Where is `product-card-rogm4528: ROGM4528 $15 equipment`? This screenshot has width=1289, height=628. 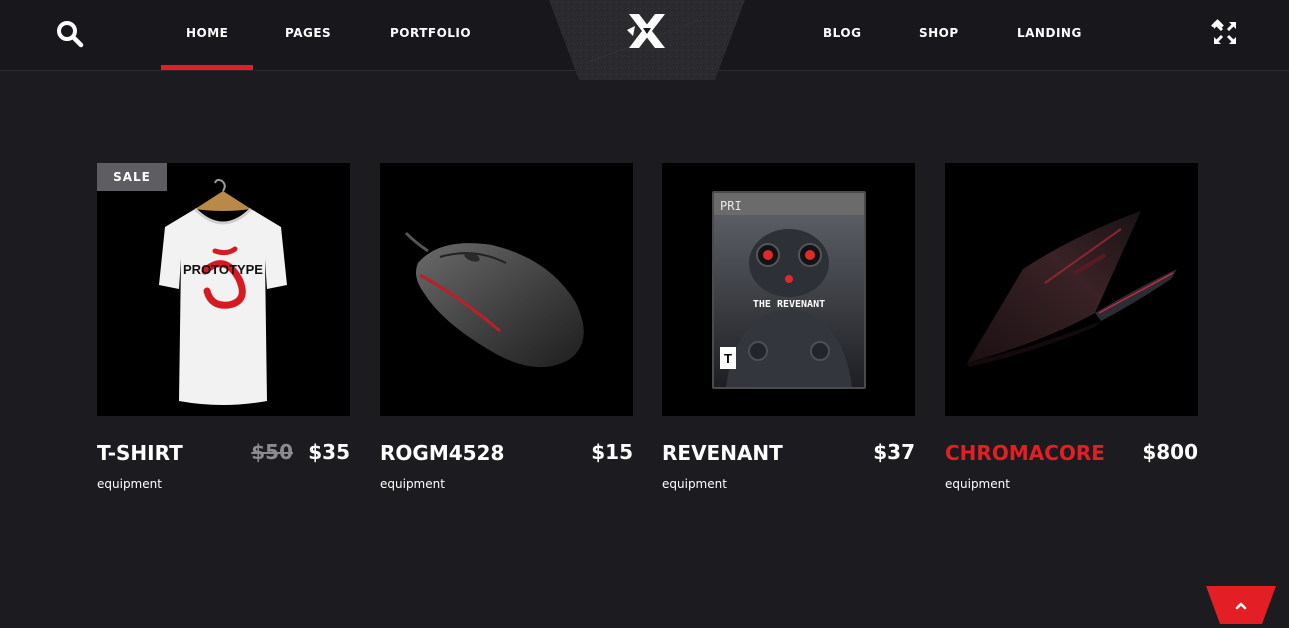 product-card-rogm4528: ROGM4528 $15 equipment is located at coordinates (506, 333).